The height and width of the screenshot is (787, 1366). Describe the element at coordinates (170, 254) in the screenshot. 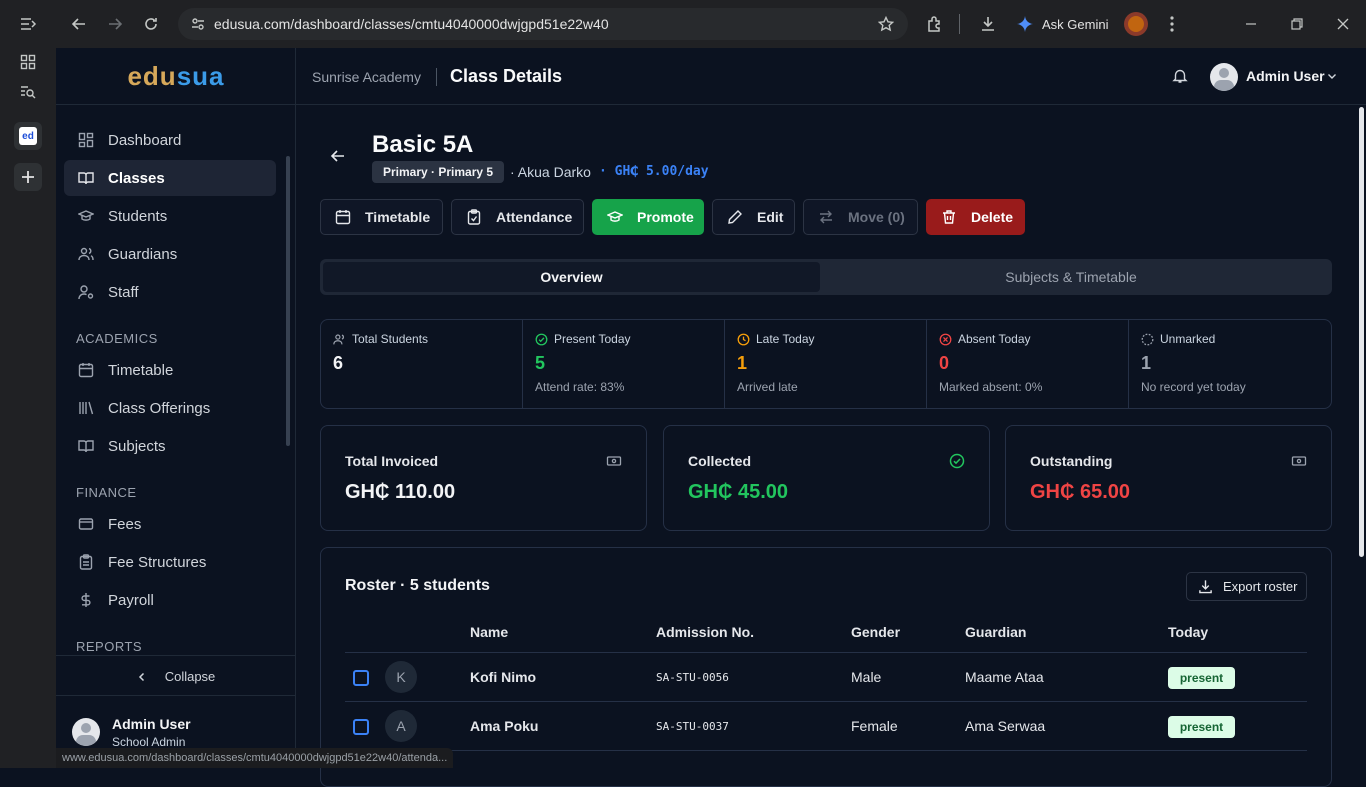

I see `sidebar-item-guardians: Guardians` at that location.